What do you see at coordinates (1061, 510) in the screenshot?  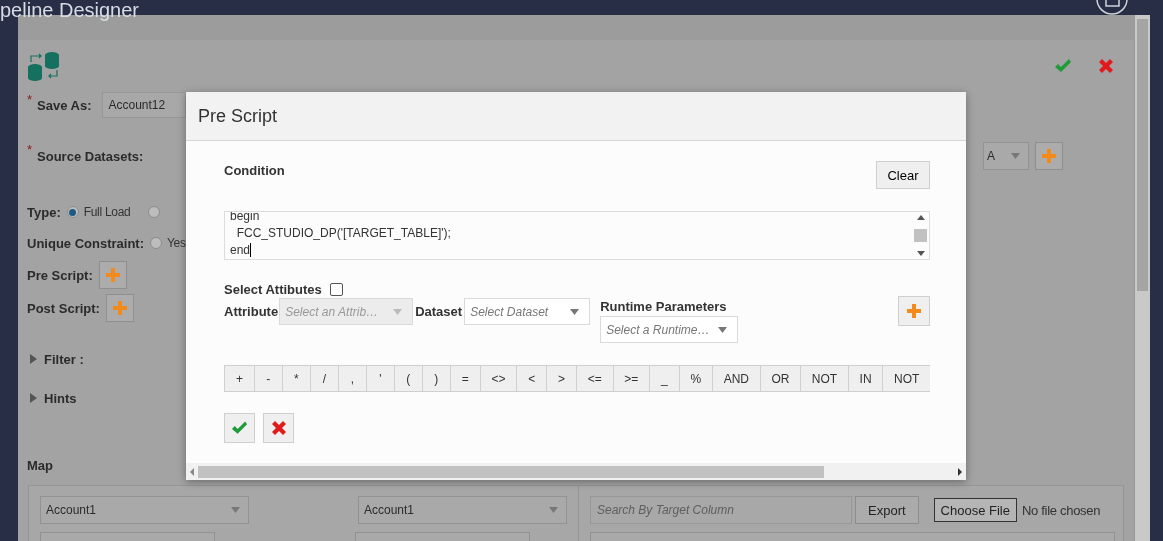 I see `file-status: No file chosen` at bounding box center [1061, 510].